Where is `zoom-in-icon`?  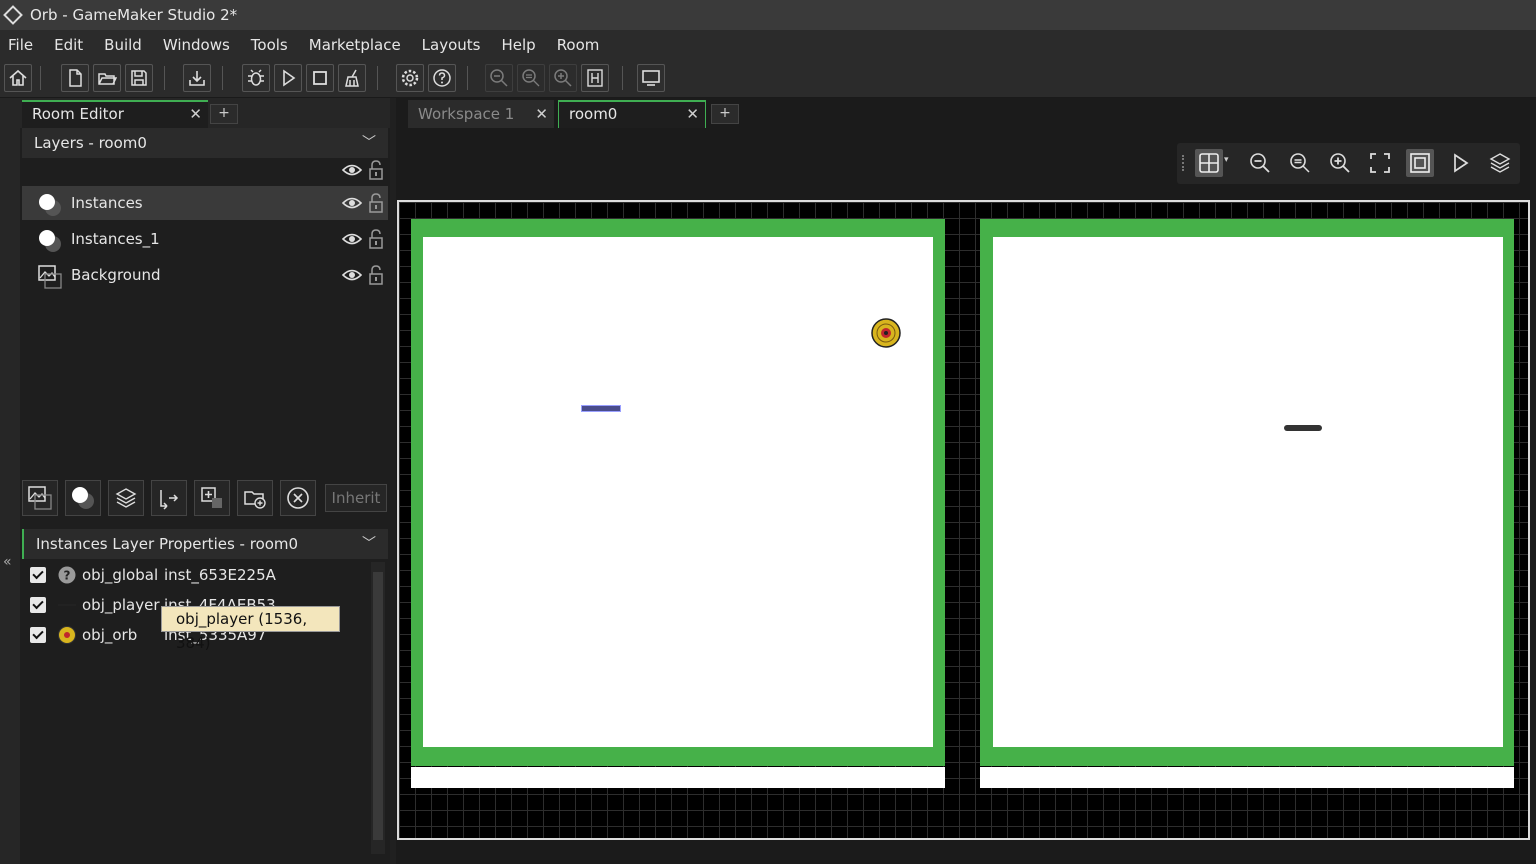
zoom-in-icon is located at coordinates (1340, 163).